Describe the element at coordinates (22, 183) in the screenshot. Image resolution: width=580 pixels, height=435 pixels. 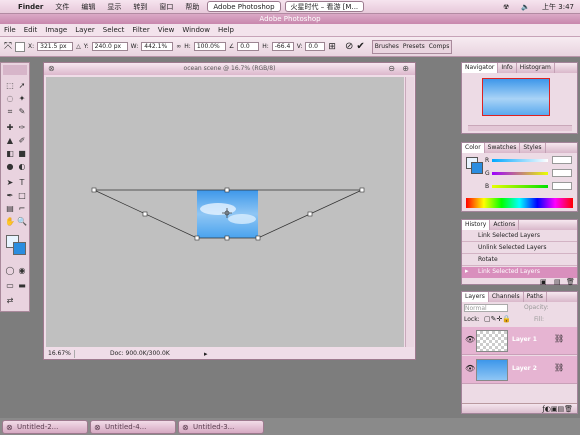
I see `type-tool-icon: T` at that location.